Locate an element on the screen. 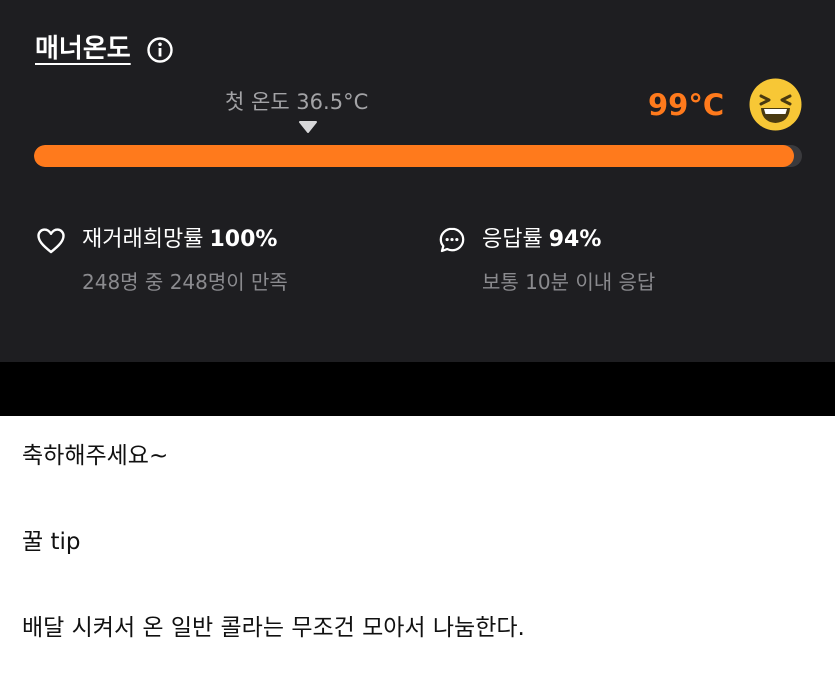 This screenshot has width=835, height=673. rehire-rate-value: 100% is located at coordinates (243, 239).